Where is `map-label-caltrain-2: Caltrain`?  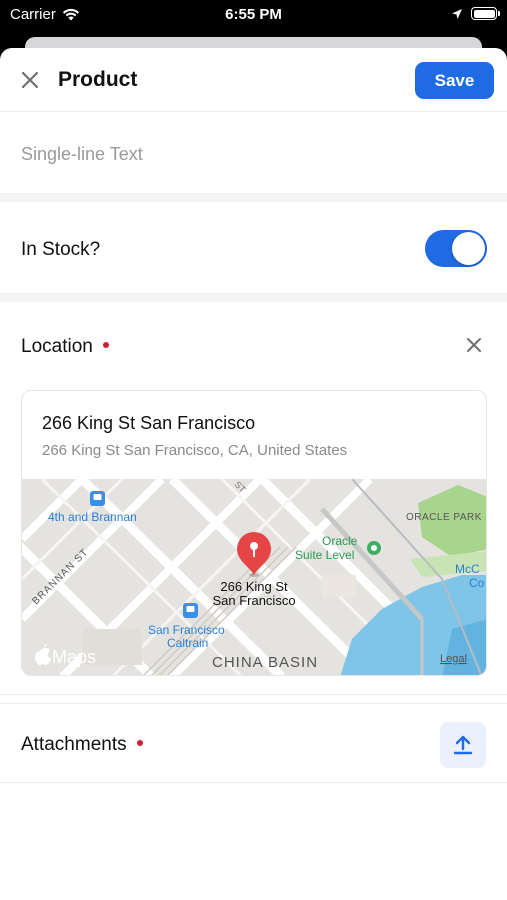
map-label-caltrain-2: Caltrain is located at coordinates (187, 643).